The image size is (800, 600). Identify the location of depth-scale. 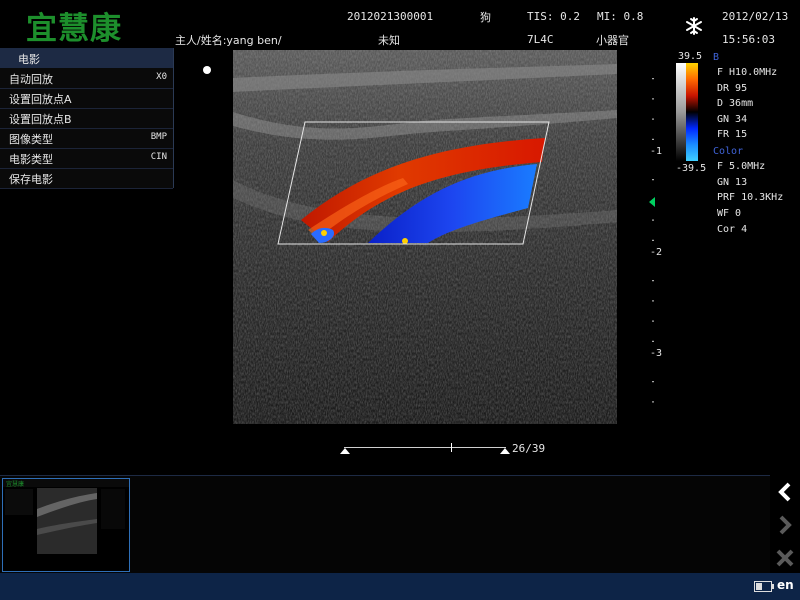
(656, 236).